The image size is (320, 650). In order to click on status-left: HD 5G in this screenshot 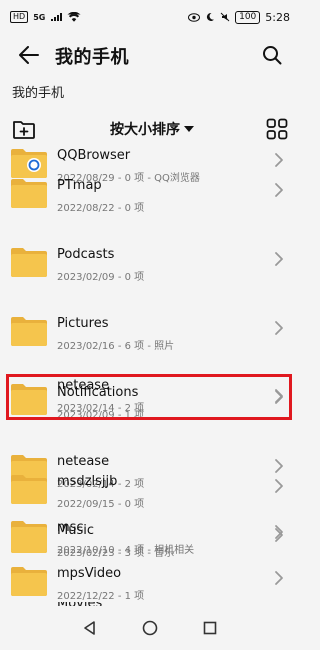, I will do `click(45, 17)`.